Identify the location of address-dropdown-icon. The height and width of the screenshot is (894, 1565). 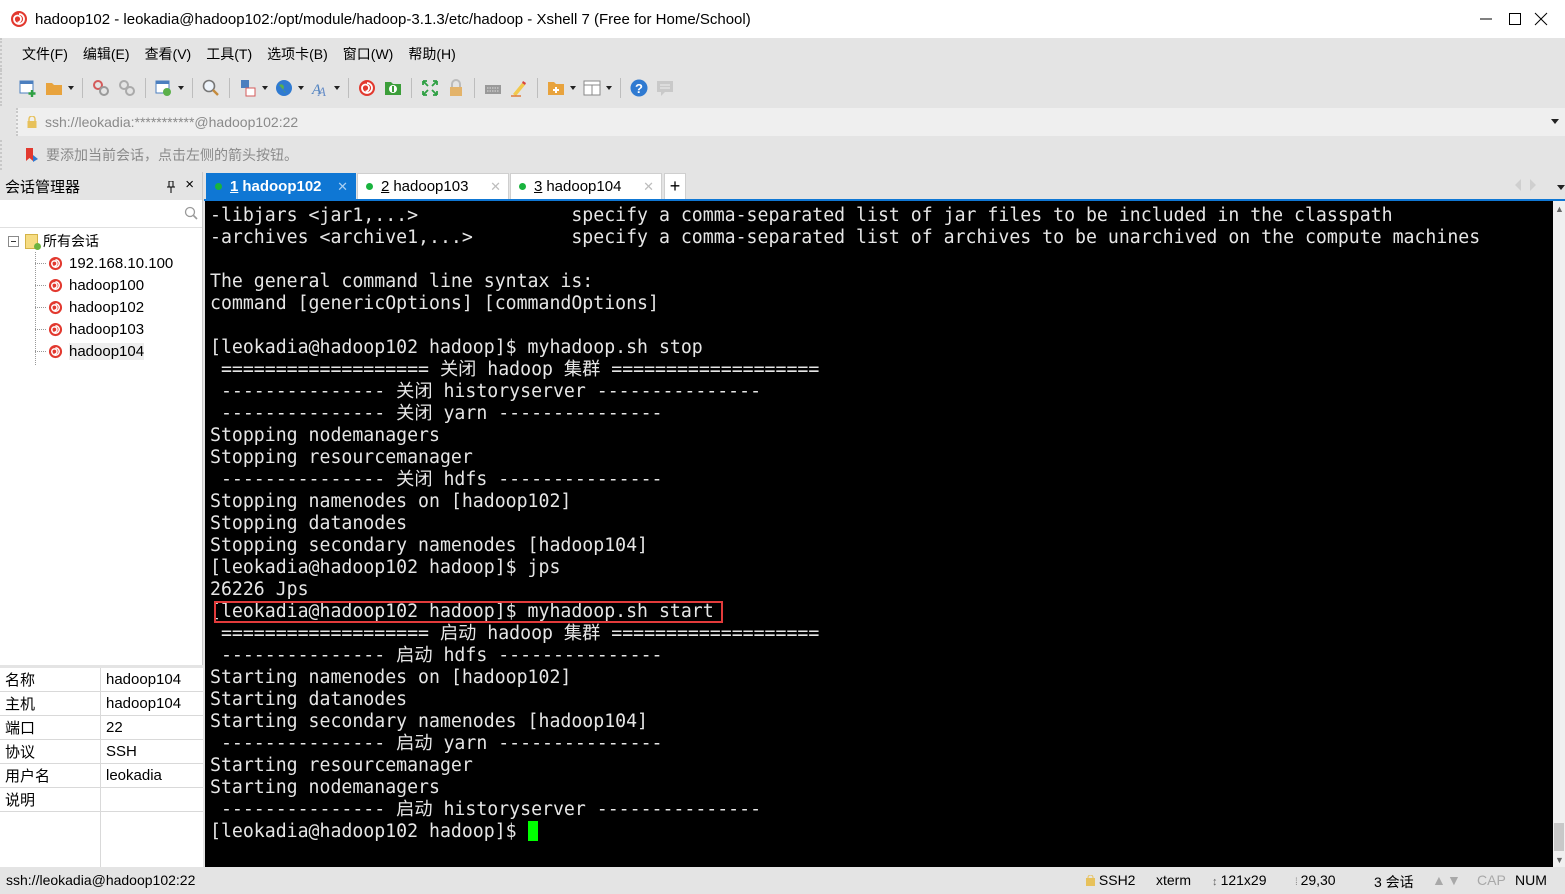
(1555, 121).